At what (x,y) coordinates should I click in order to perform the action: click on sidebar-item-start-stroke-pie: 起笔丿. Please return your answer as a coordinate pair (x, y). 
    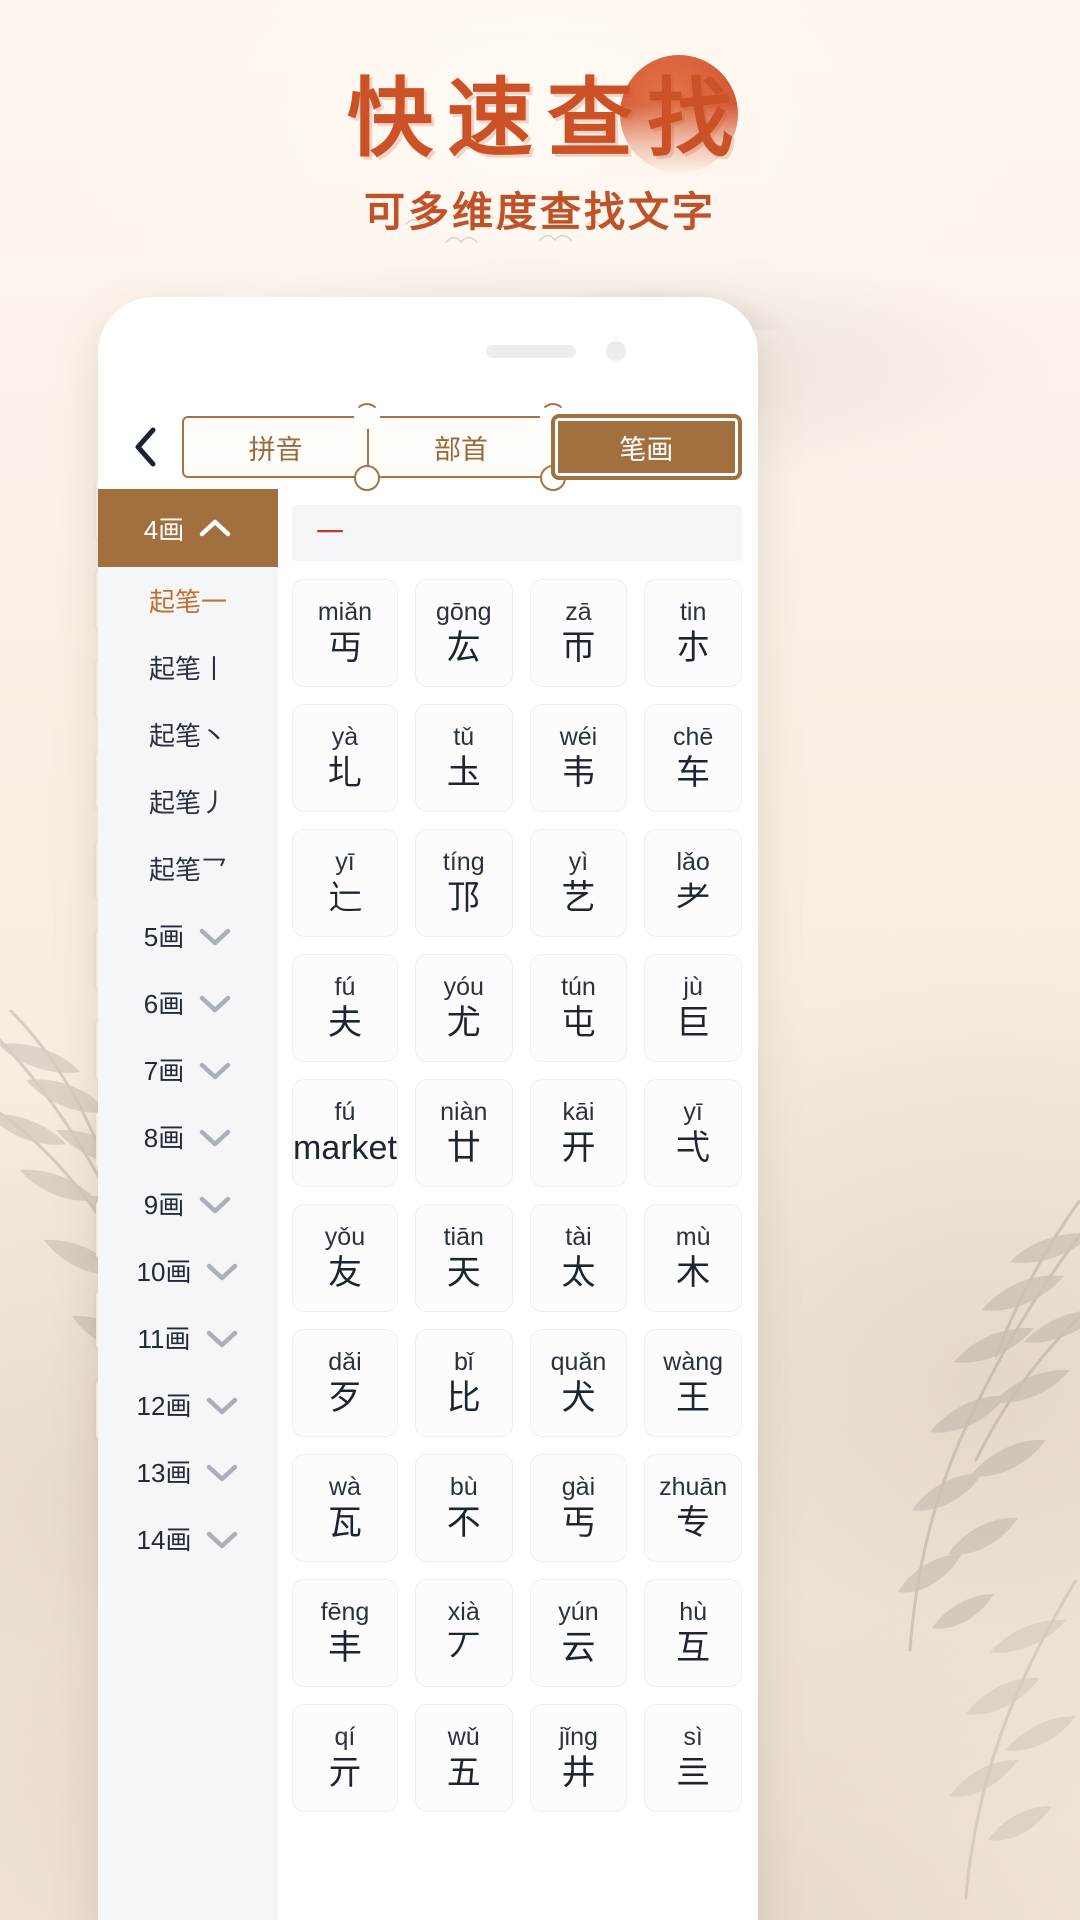
    Looking at the image, I should click on (188, 801).